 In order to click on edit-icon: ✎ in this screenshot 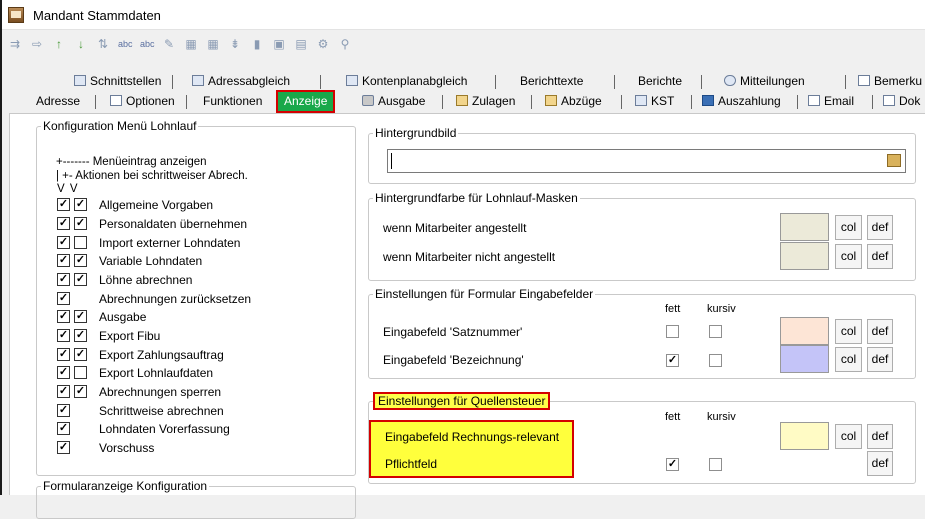, I will do `click(169, 44)`.